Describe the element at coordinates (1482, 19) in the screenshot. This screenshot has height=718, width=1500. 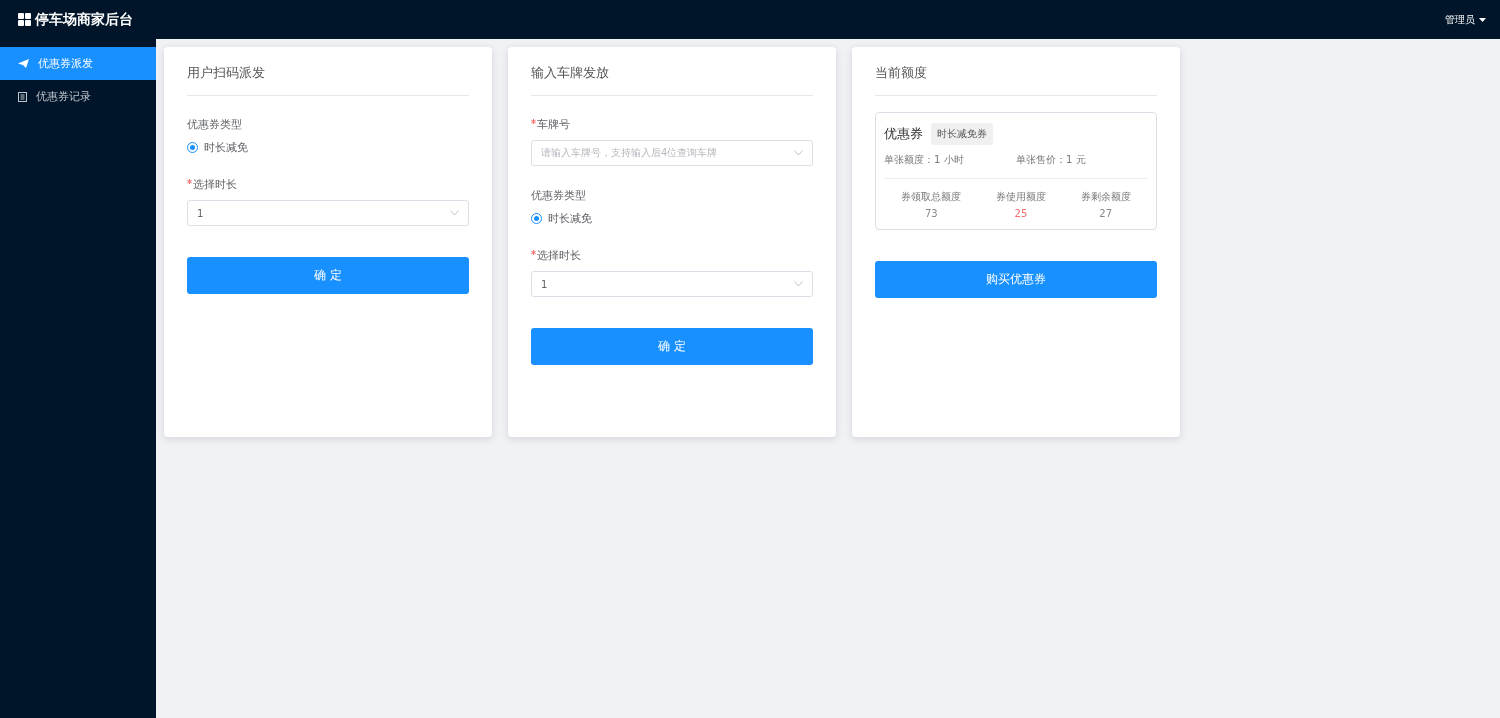
I see `caret-icon` at that location.